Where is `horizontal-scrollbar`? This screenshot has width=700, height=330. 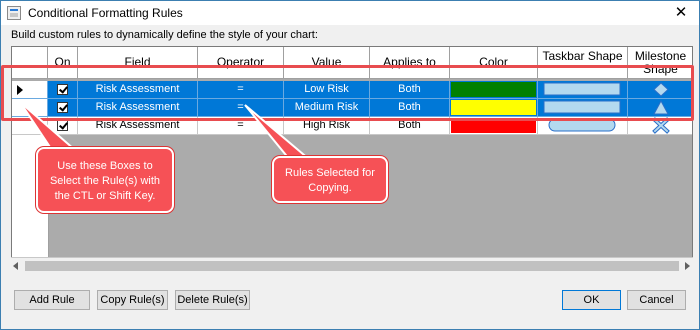 horizontal-scrollbar is located at coordinates (352, 265).